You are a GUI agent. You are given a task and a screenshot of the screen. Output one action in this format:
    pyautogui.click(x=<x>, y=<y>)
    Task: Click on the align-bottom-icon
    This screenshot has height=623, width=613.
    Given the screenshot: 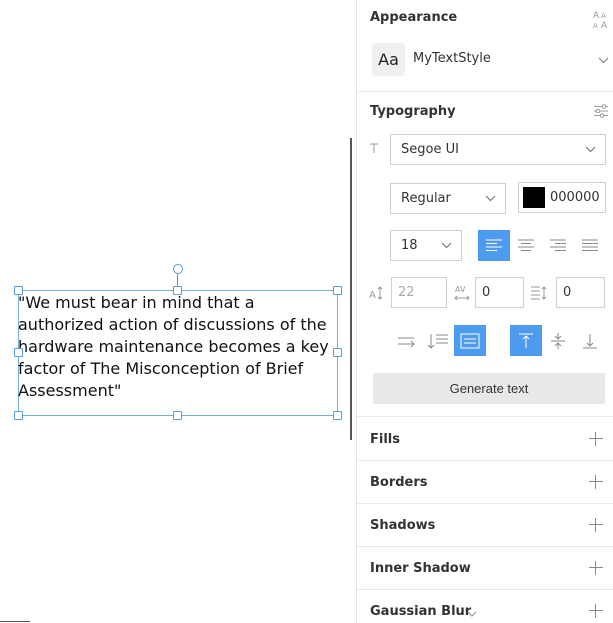 What is the action you would take?
    pyautogui.click(x=590, y=341)
    